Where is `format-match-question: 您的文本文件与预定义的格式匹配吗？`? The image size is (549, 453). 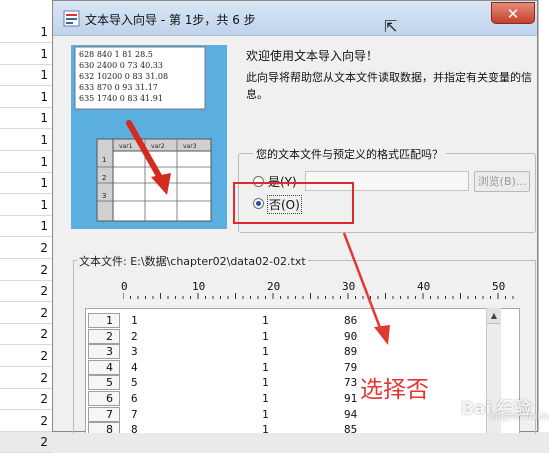 format-match-question: 您的文本文件与预定义的格式匹配吗？ is located at coordinates (349, 154).